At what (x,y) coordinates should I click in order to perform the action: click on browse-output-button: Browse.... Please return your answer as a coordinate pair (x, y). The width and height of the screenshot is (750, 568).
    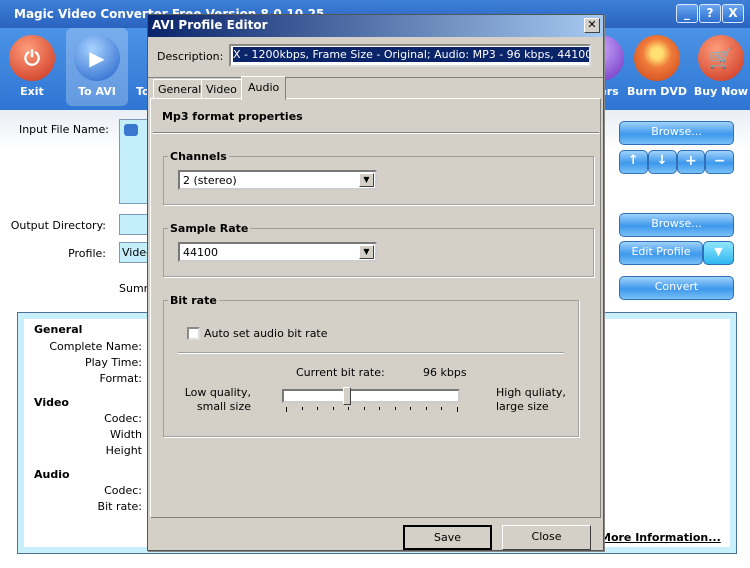
    Looking at the image, I should click on (676, 225).